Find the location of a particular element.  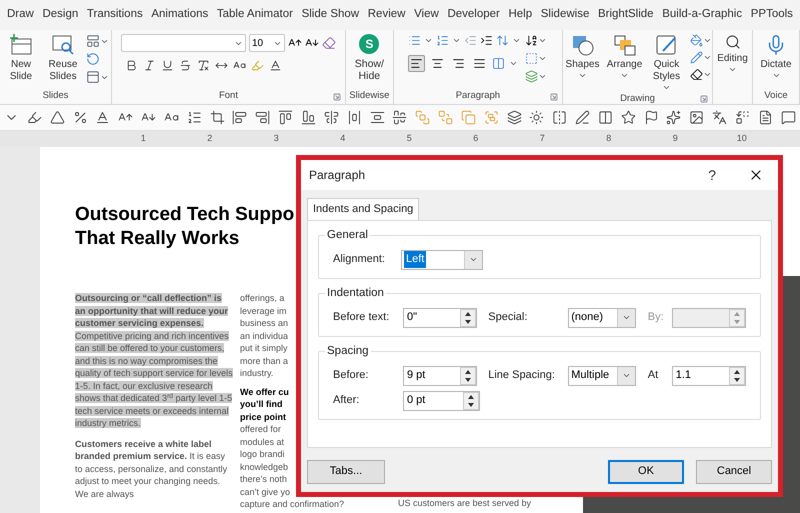

group-label: Drawing is located at coordinates (637, 99).